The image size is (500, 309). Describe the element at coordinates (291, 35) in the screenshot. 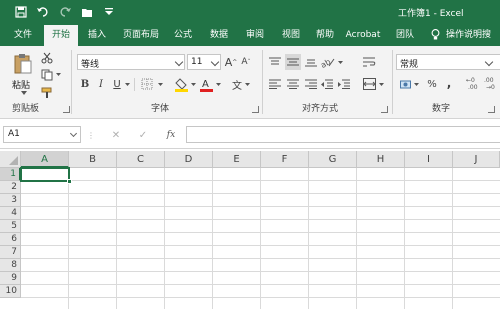

I see `tab-view: 视图` at that location.